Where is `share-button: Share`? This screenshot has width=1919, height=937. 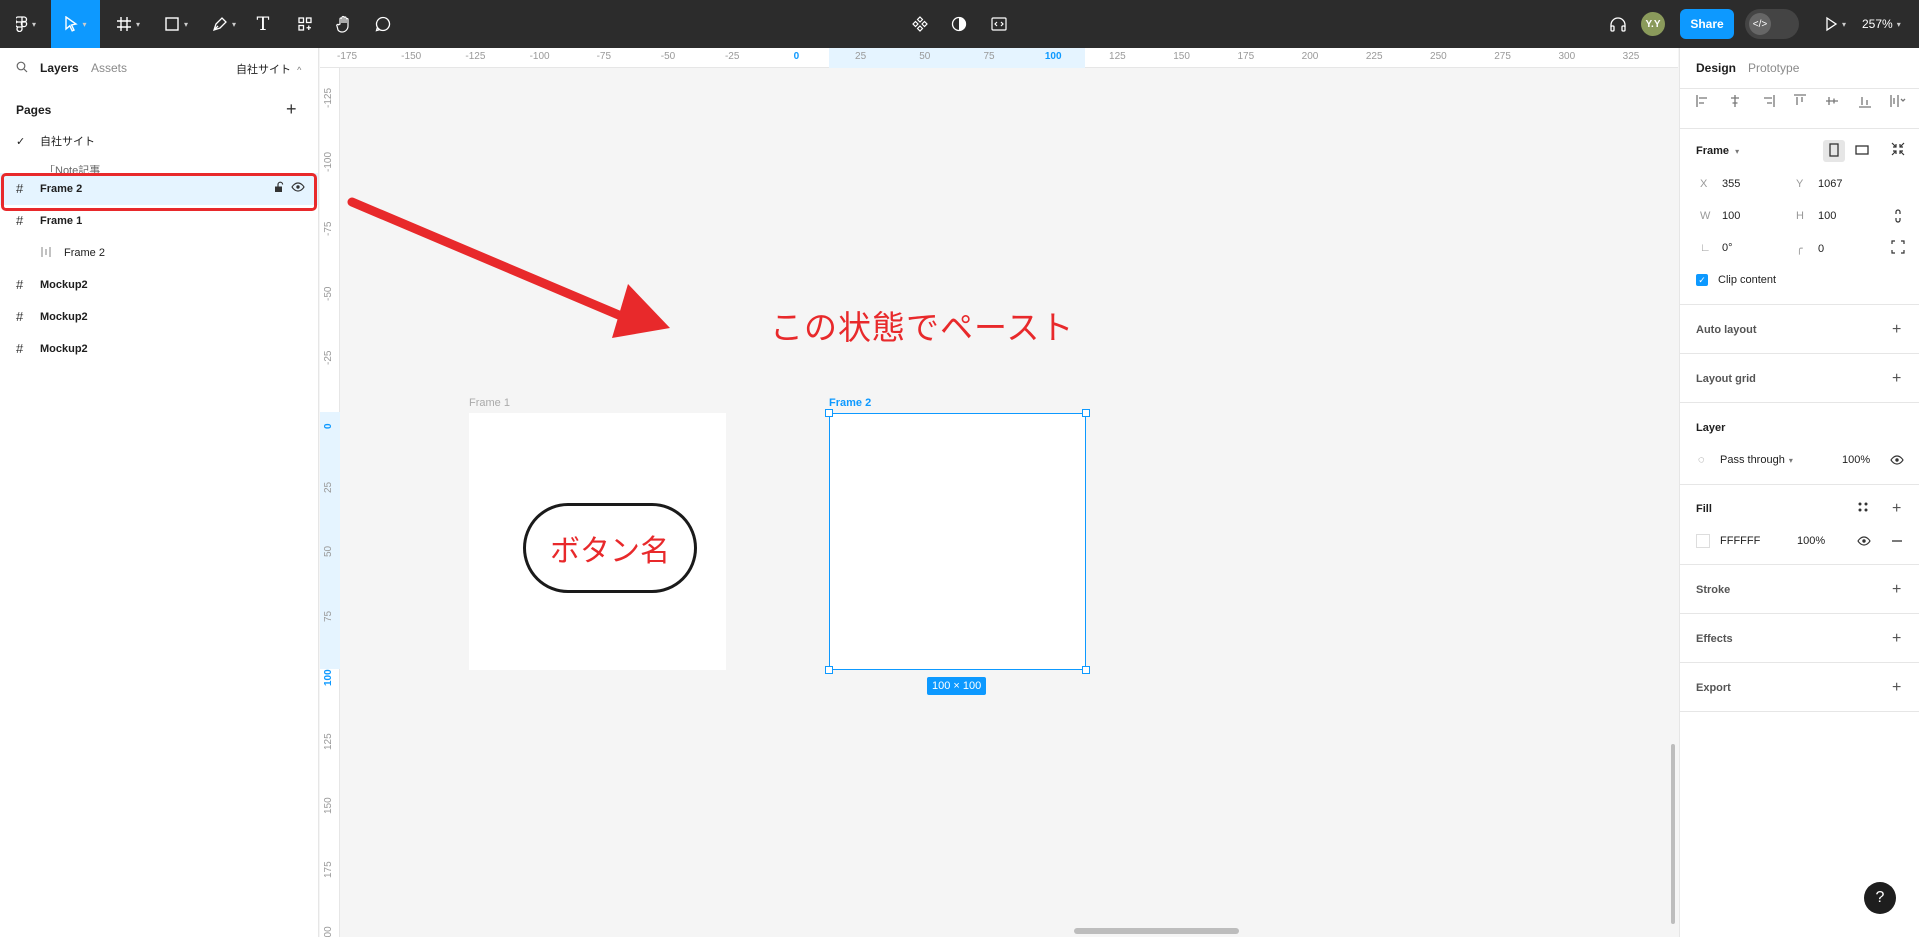 share-button: Share is located at coordinates (1707, 24).